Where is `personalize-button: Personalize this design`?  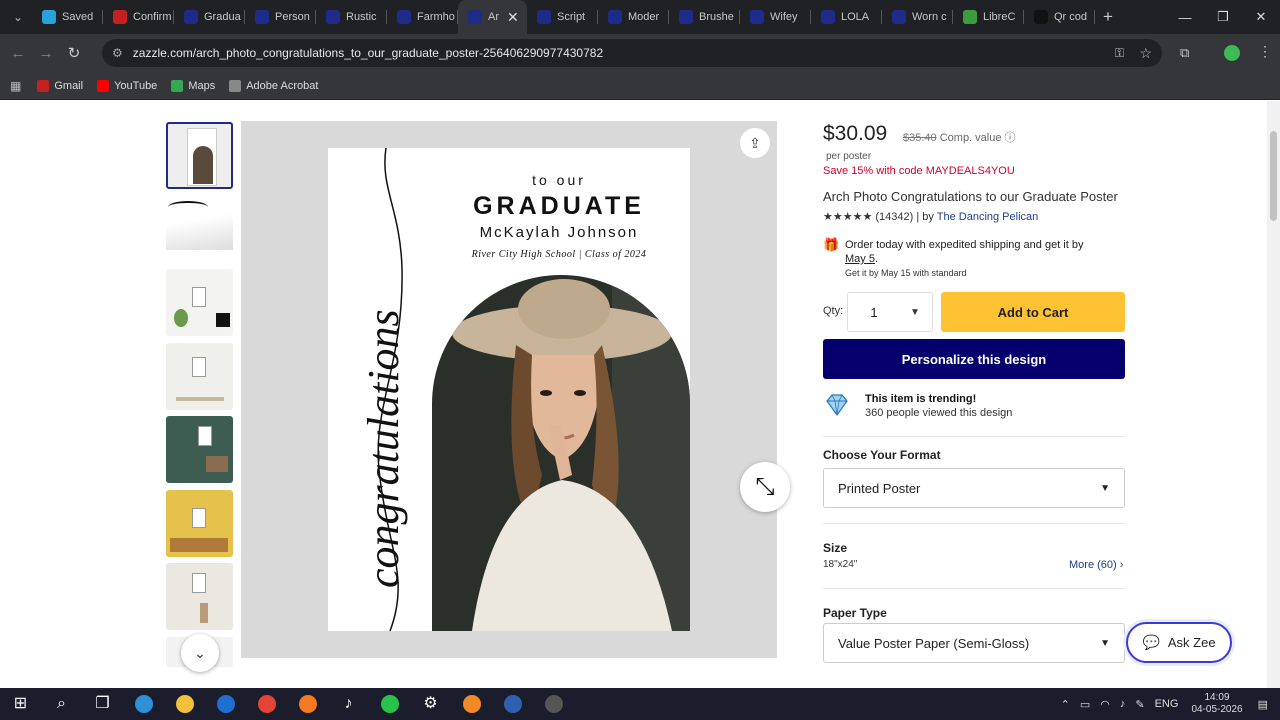
personalize-button: Personalize this design is located at coordinates (974, 359).